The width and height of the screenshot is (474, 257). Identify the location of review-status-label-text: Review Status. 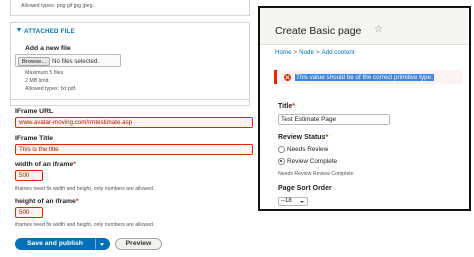
(302, 137).